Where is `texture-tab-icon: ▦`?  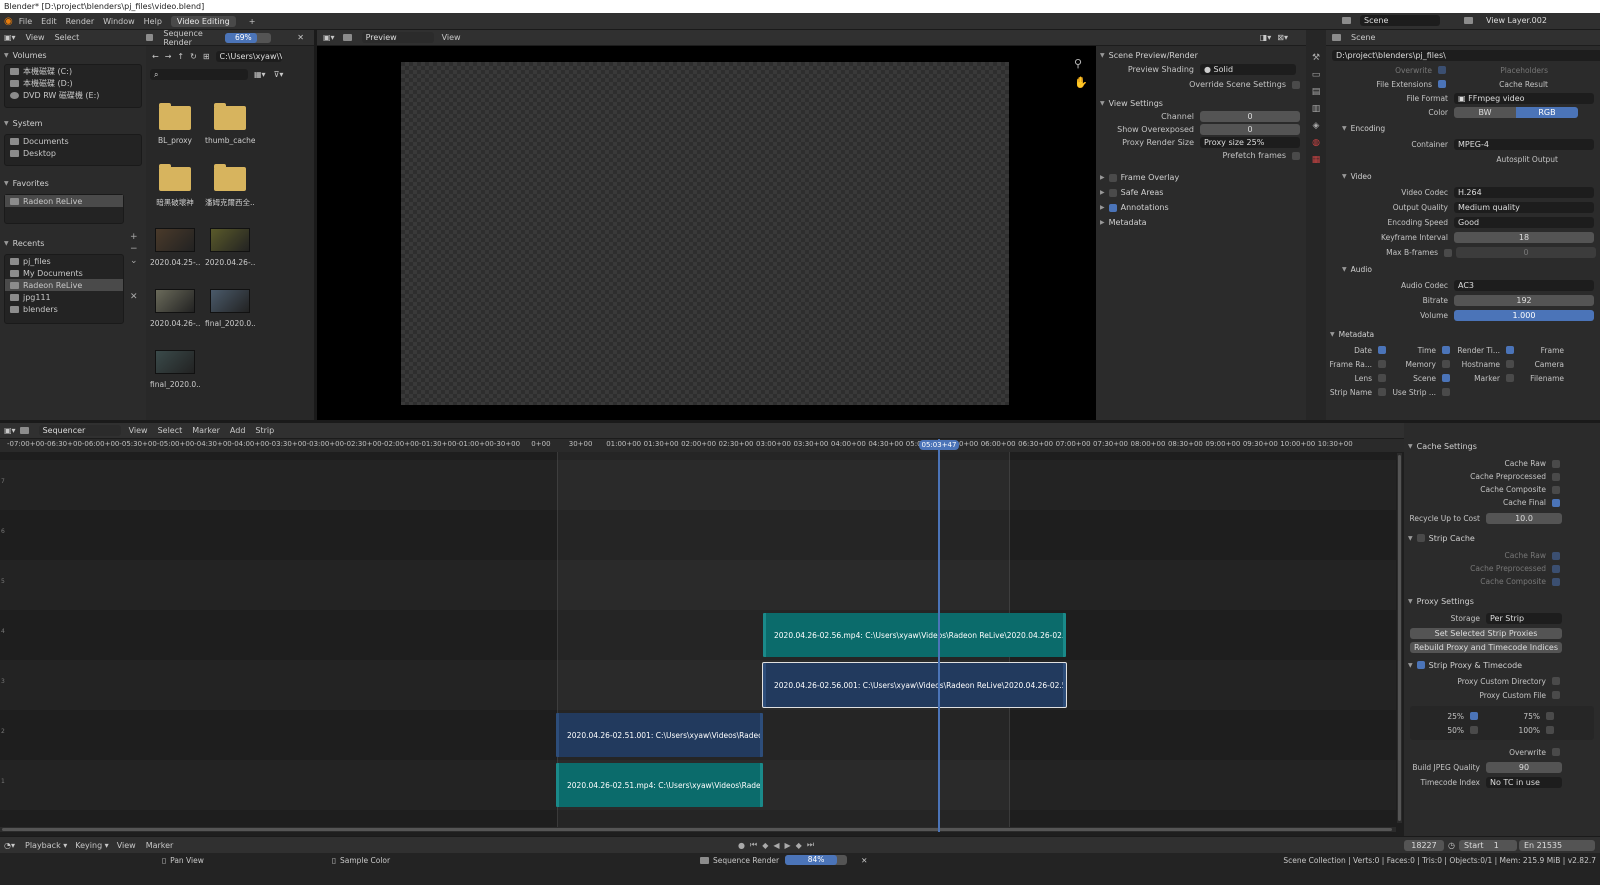 texture-tab-icon: ▦ is located at coordinates (1316, 160).